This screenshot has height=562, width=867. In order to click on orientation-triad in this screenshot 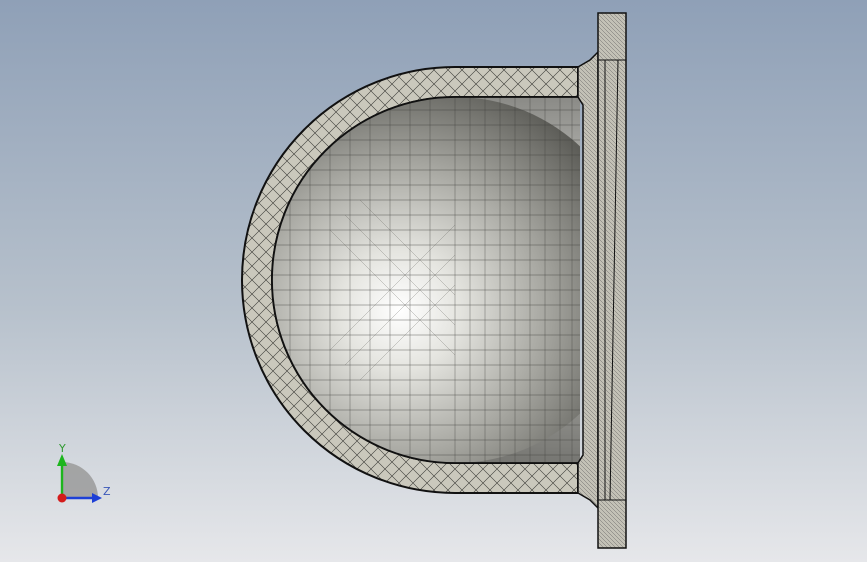, I will do `click(82, 476)`.